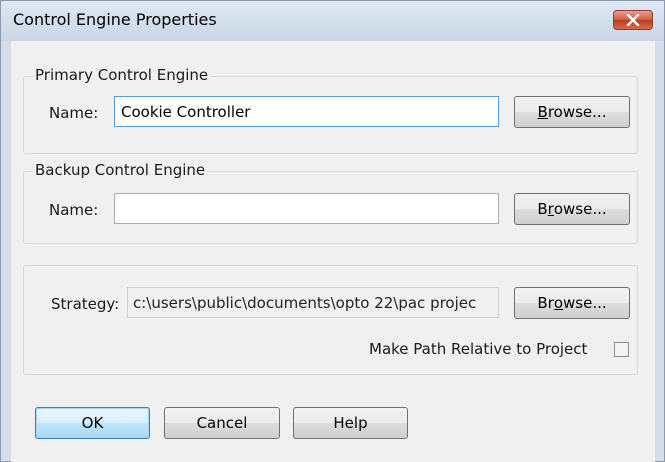 The width and height of the screenshot is (665, 462). Describe the element at coordinates (92, 423) in the screenshot. I see `ok-button: OK` at that location.